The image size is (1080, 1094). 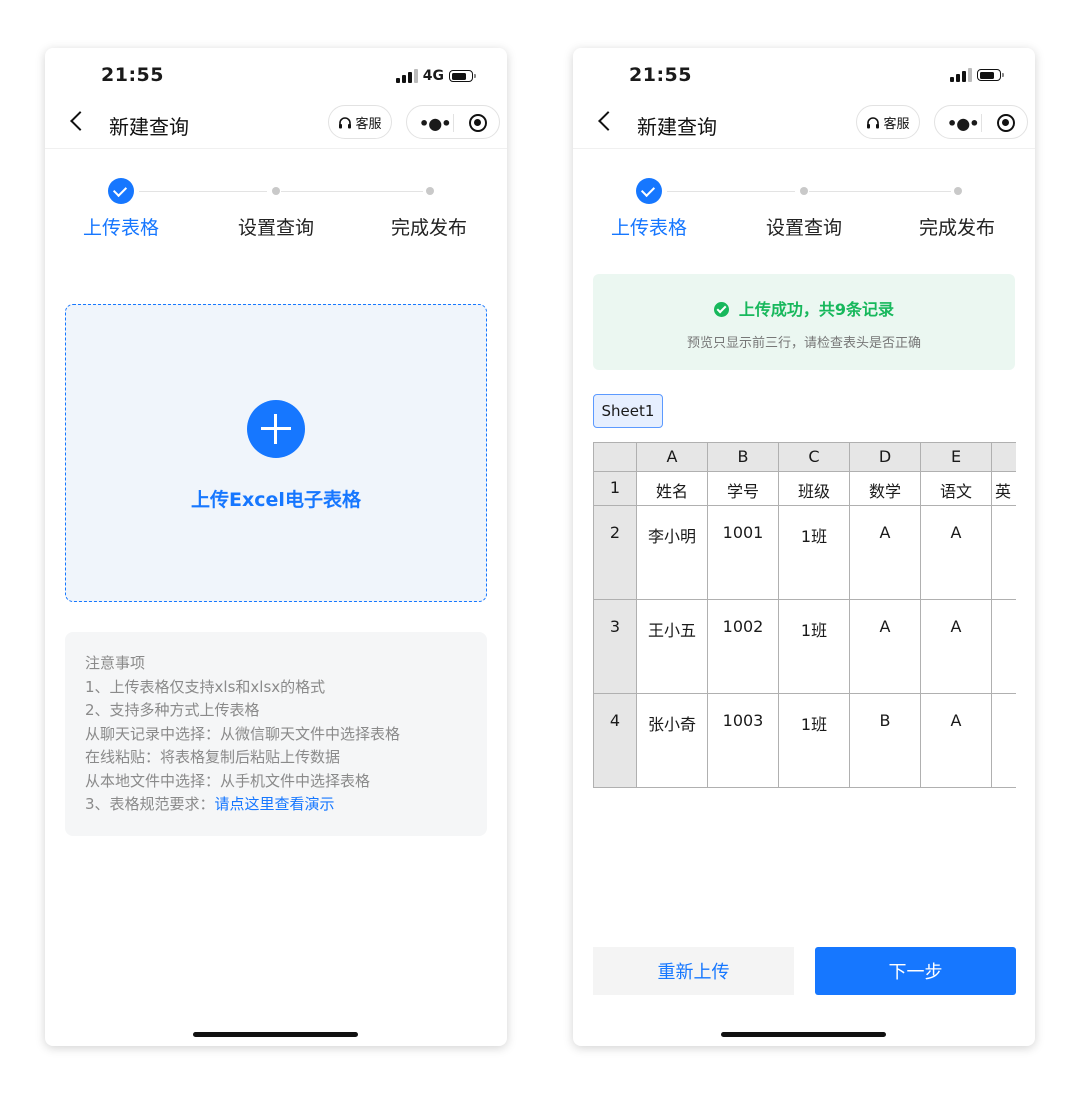 I want to click on notes-title: 注意事项, so click(x=115, y=663).